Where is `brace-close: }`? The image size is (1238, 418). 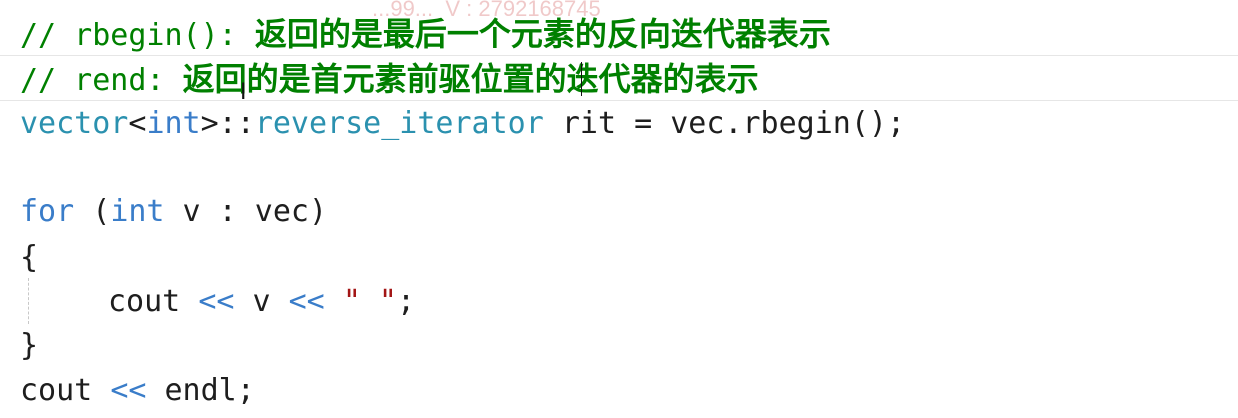 brace-close: } is located at coordinates (29, 345).